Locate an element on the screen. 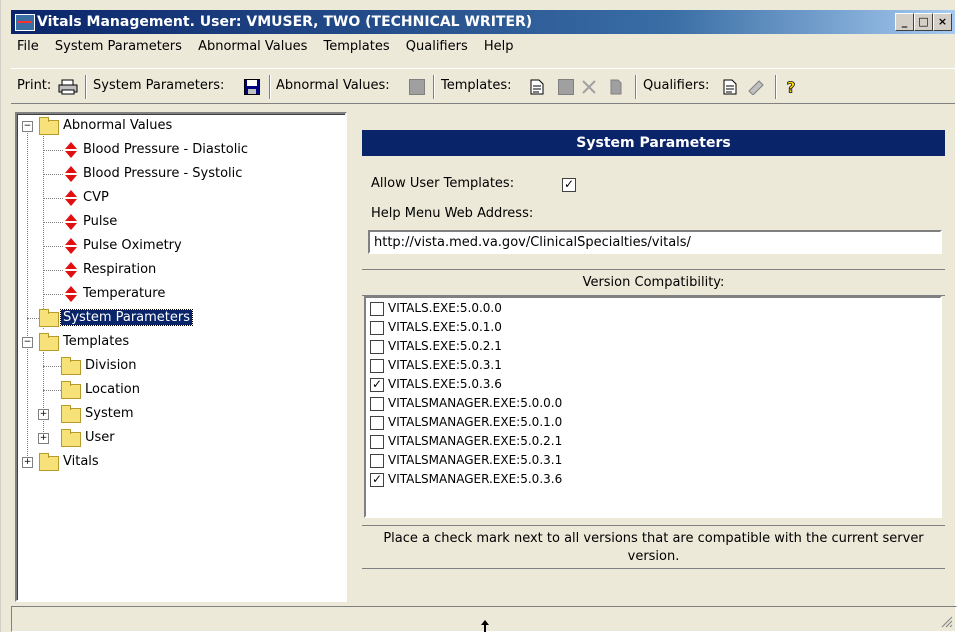 Image resolution: width=958 pixels, height=632 pixels. menu-system-parameters: System Parameters is located at coordinates (118, 45).